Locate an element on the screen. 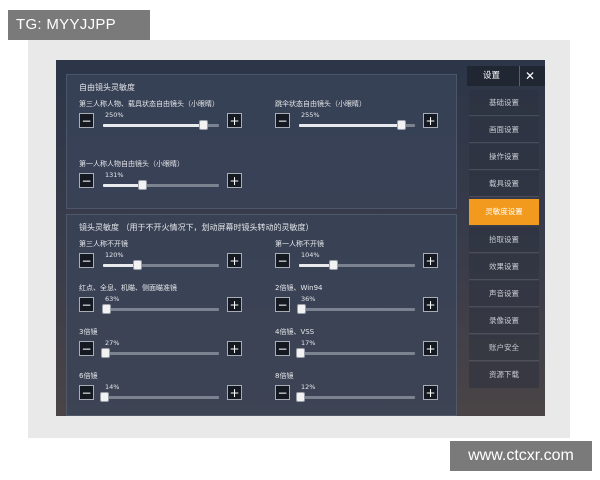  section-title: 自由镜头灵敏度 is located at coordinates (107, 87).